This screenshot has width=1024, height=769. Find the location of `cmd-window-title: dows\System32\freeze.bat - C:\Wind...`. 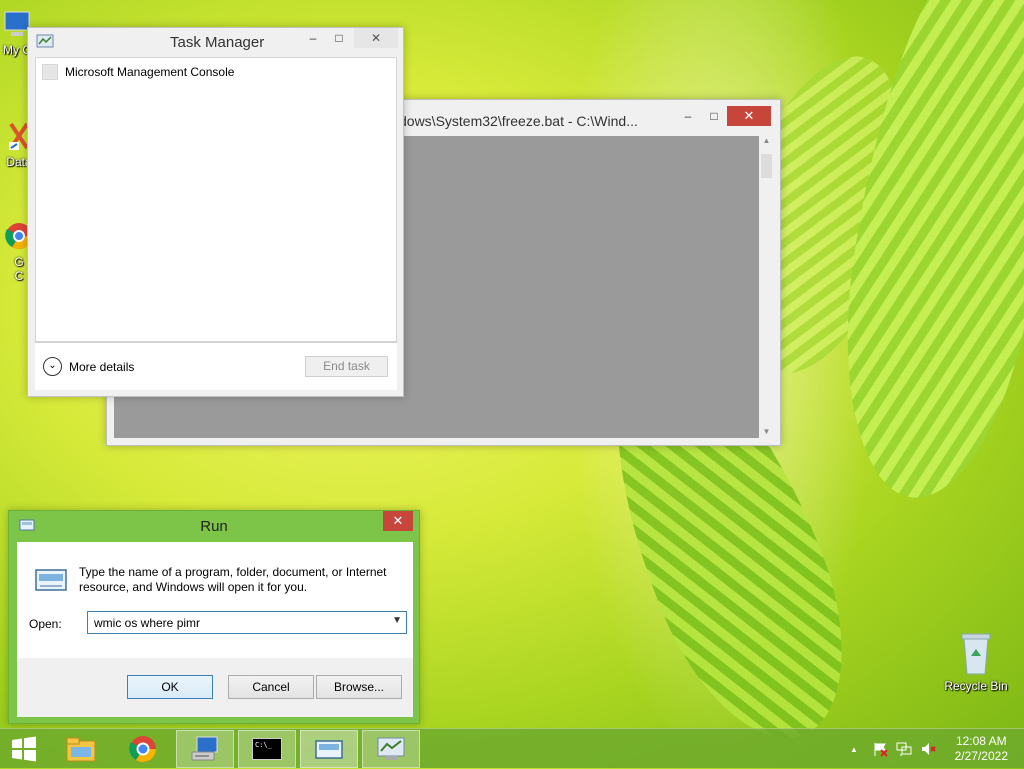

cmd-window-title: dows\System32\freeze.bat - C:\Wind... is located at coordinates (518, 121).